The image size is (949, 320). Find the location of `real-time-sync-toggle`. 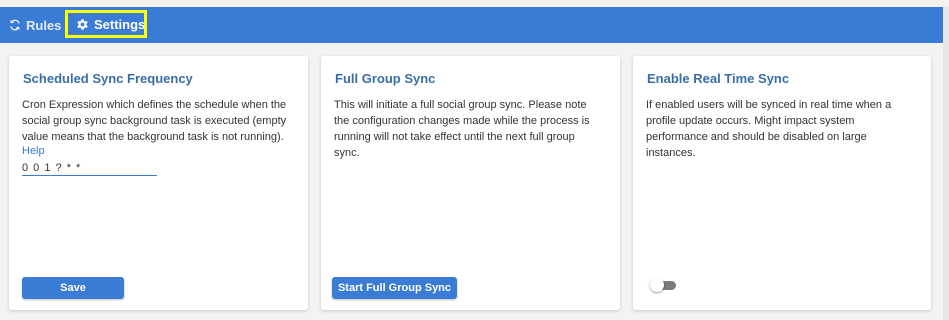

real-time-sync-toggle is located at coordinates (663, 285).